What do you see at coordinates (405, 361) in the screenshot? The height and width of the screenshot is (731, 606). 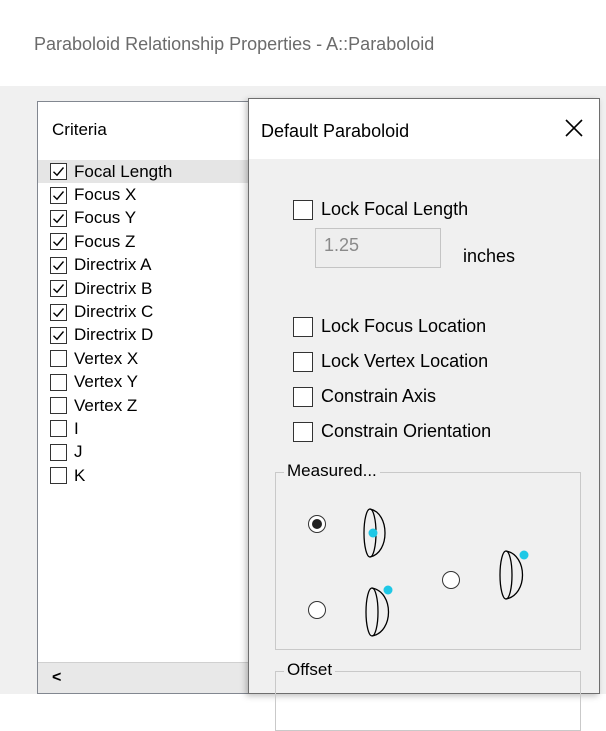 I see `lock-vertex-location-label: Lock Vertex Location` at bounding box center [405, 361].